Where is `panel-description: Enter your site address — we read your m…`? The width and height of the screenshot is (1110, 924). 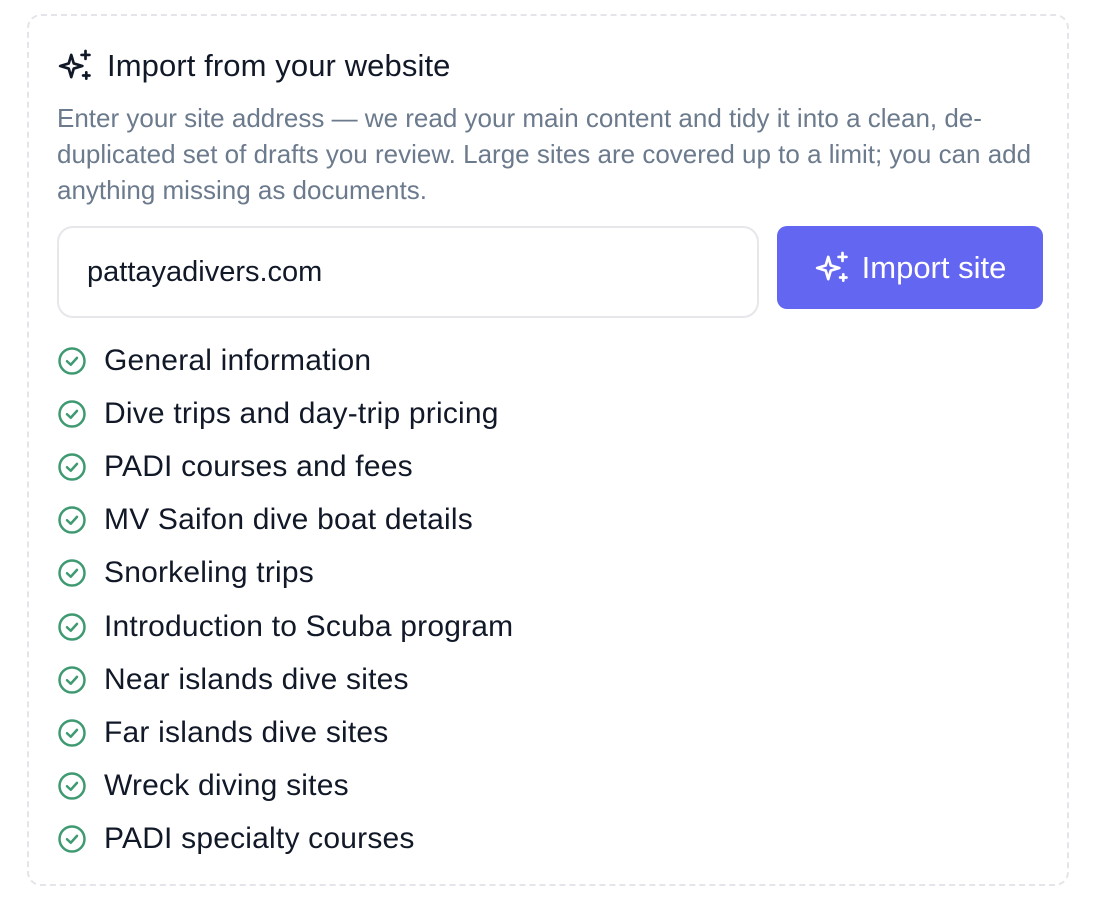
panel-description: Enter your site address — we read your m… is located at coordinates (544, 154).